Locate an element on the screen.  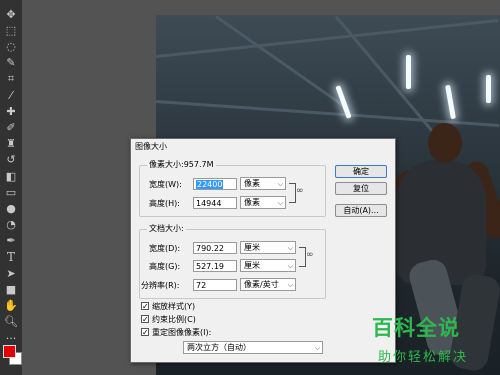
resample-method-label: 两次立方（自动） is located at coordinates (219, 347).